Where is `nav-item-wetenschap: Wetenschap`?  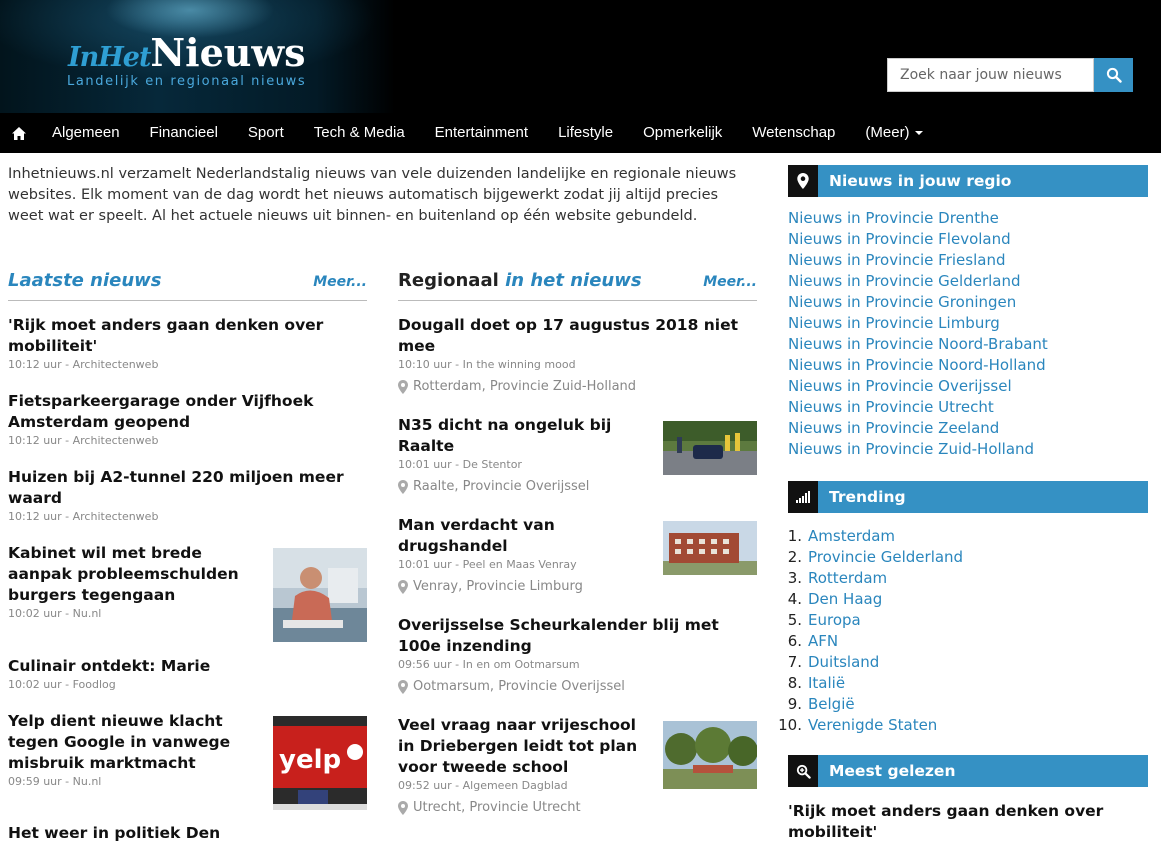
nav-item-wetenschap: Wetenschap is located at coordinates (793, 133).